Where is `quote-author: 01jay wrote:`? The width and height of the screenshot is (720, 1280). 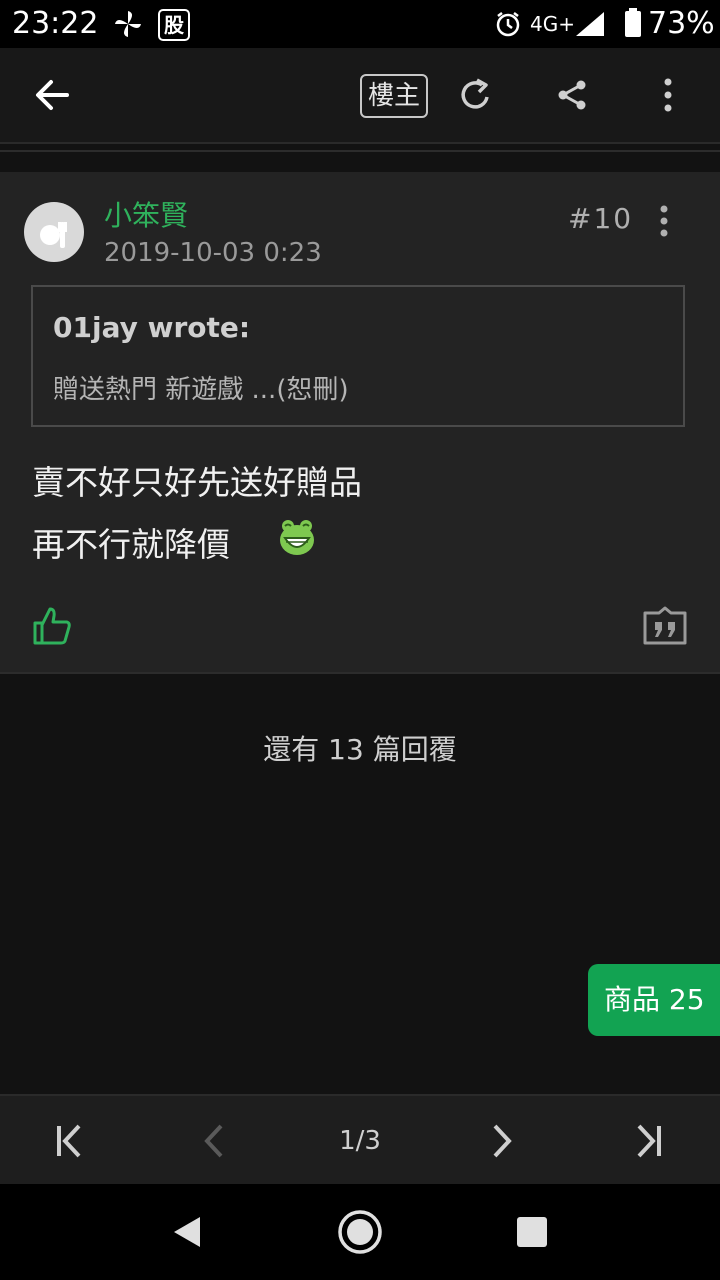 quote-author: 01jay wrote: is located at coordinates (152, 327).